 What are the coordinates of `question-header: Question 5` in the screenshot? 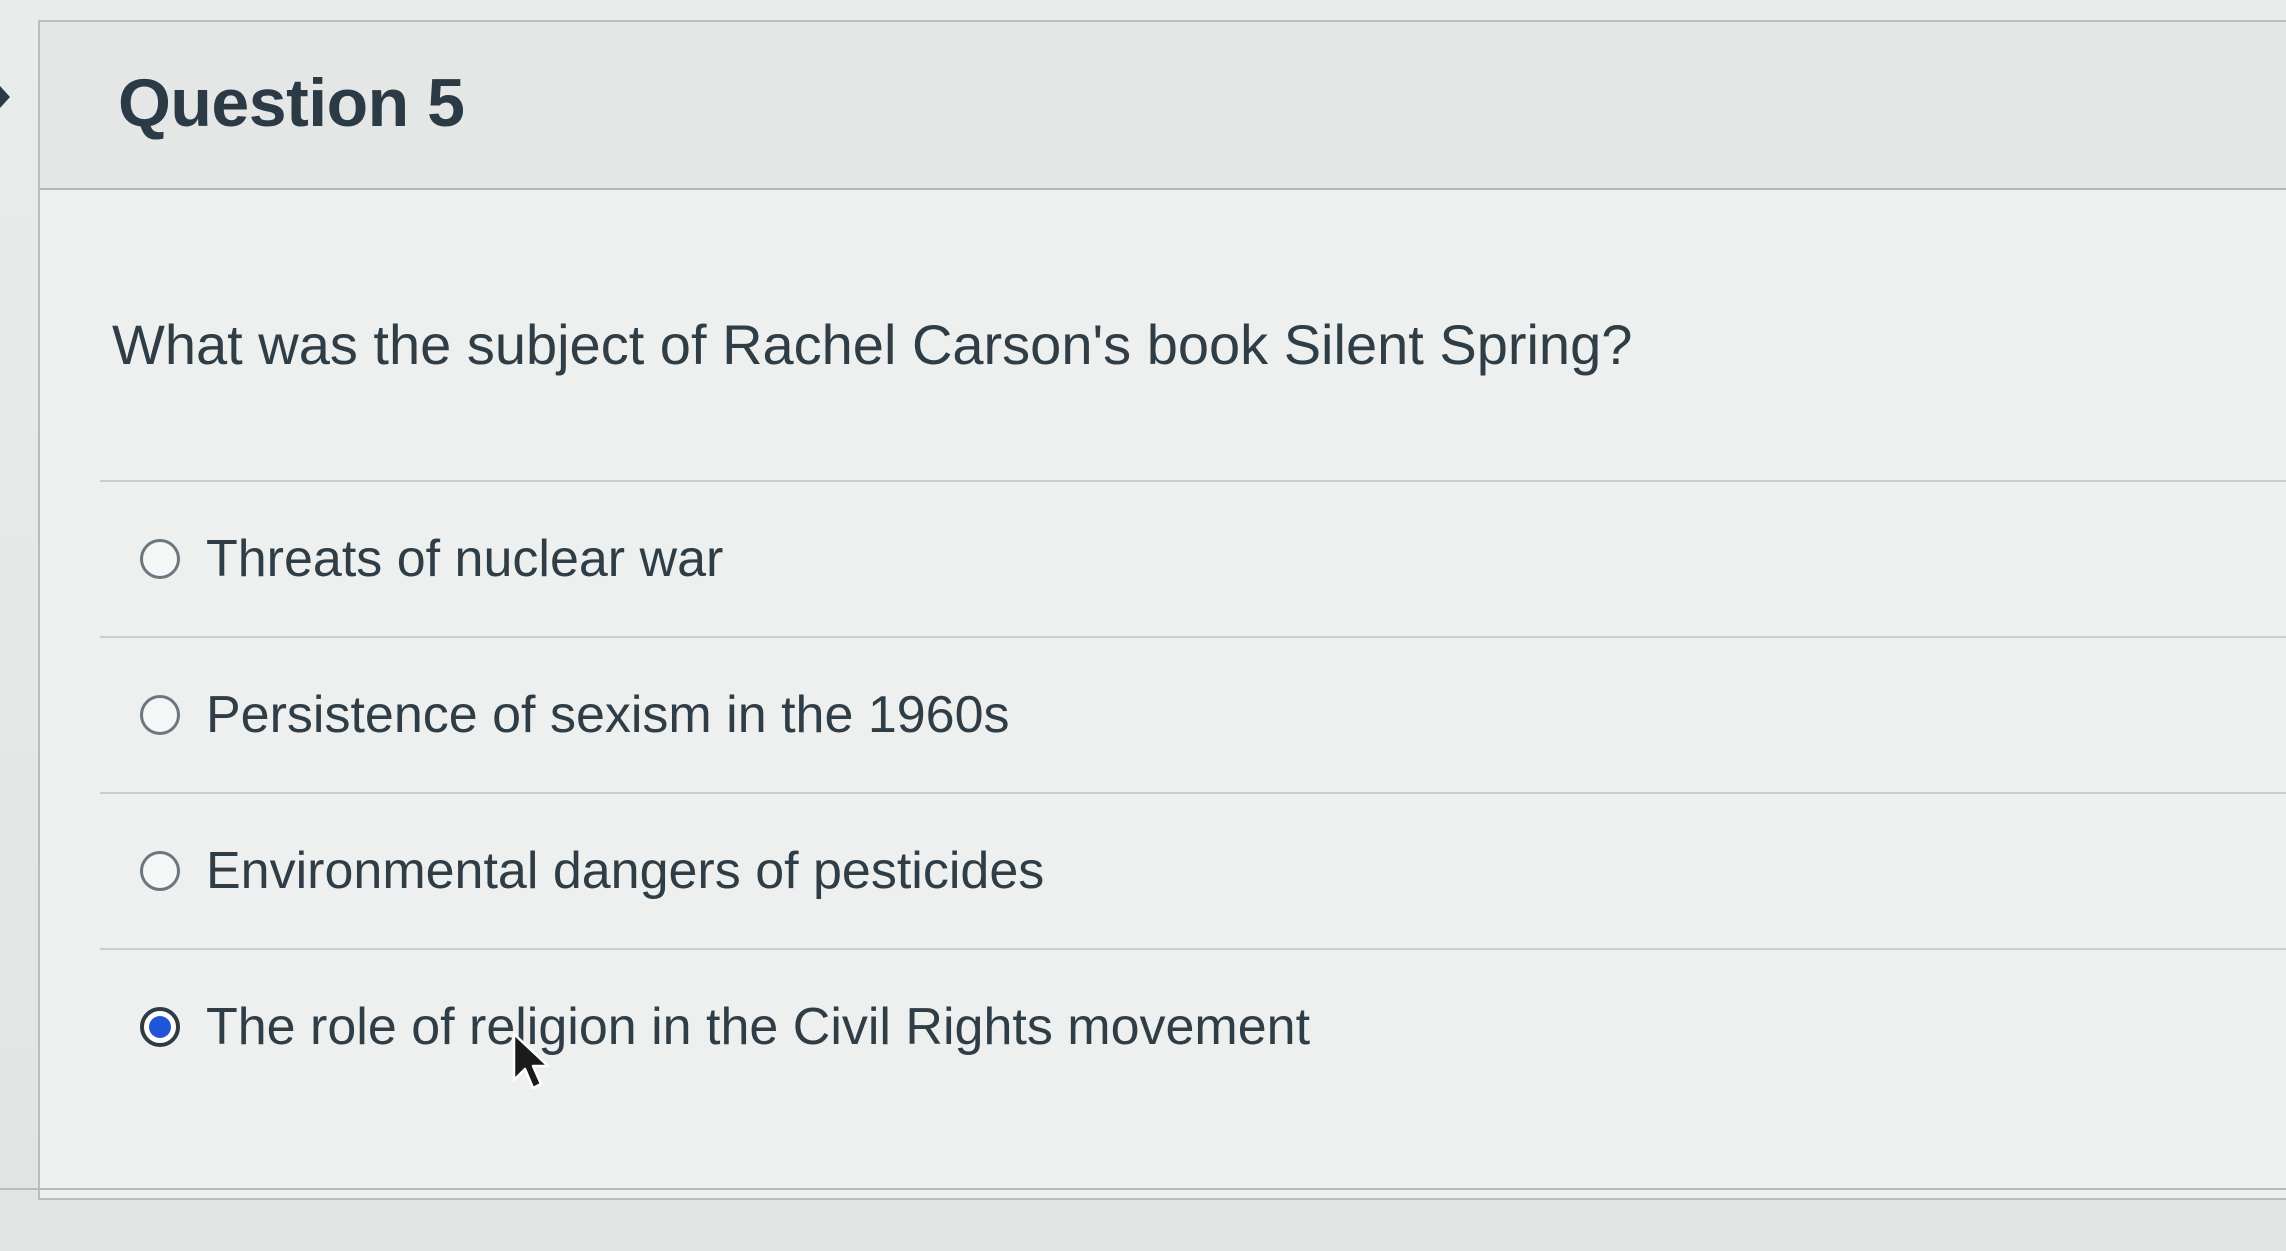 It's located at (1163, 106).